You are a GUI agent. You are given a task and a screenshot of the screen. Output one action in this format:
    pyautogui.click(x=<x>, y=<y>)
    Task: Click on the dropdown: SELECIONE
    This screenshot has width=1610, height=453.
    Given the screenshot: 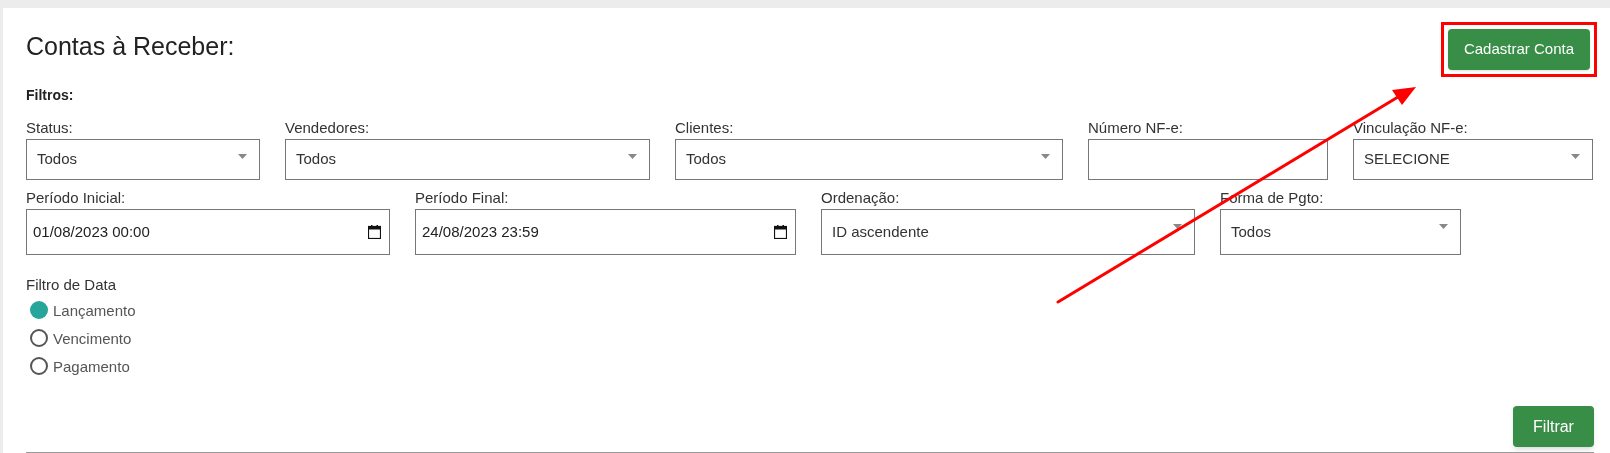 What is the action you would take?
    pyautogui.click(x=1473, y=159)
    